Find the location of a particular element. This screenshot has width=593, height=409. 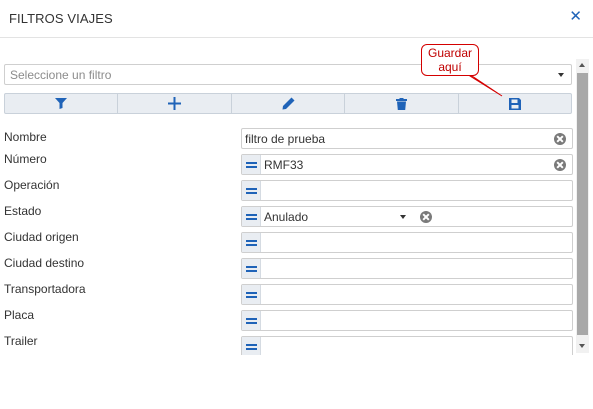

callout-pointer is located at coordinates (485, 86).